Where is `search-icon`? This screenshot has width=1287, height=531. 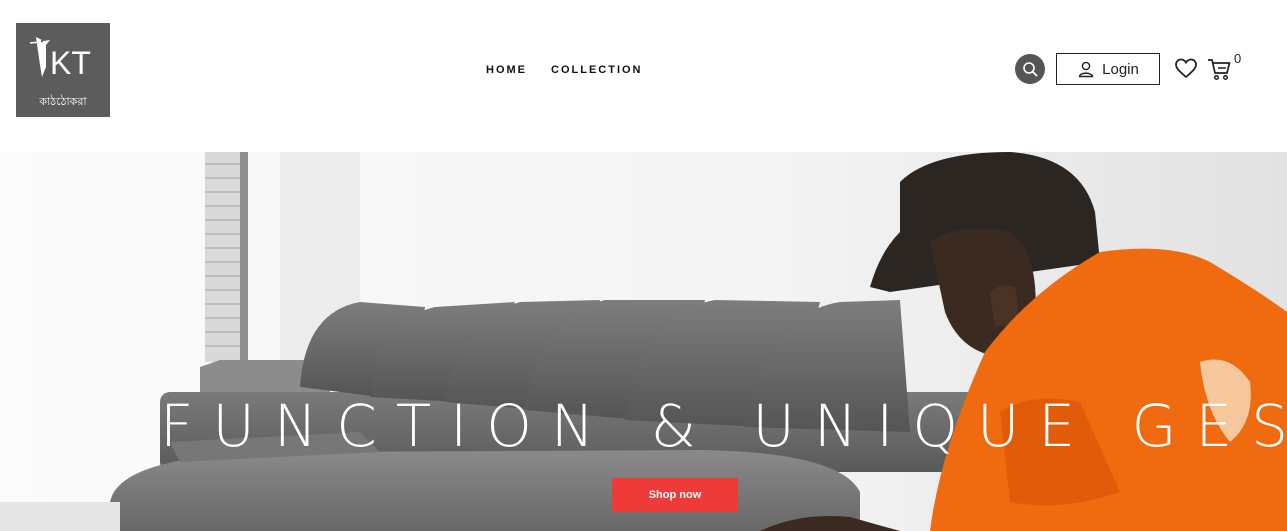
search-icon is located at coordinates (1030, 69).